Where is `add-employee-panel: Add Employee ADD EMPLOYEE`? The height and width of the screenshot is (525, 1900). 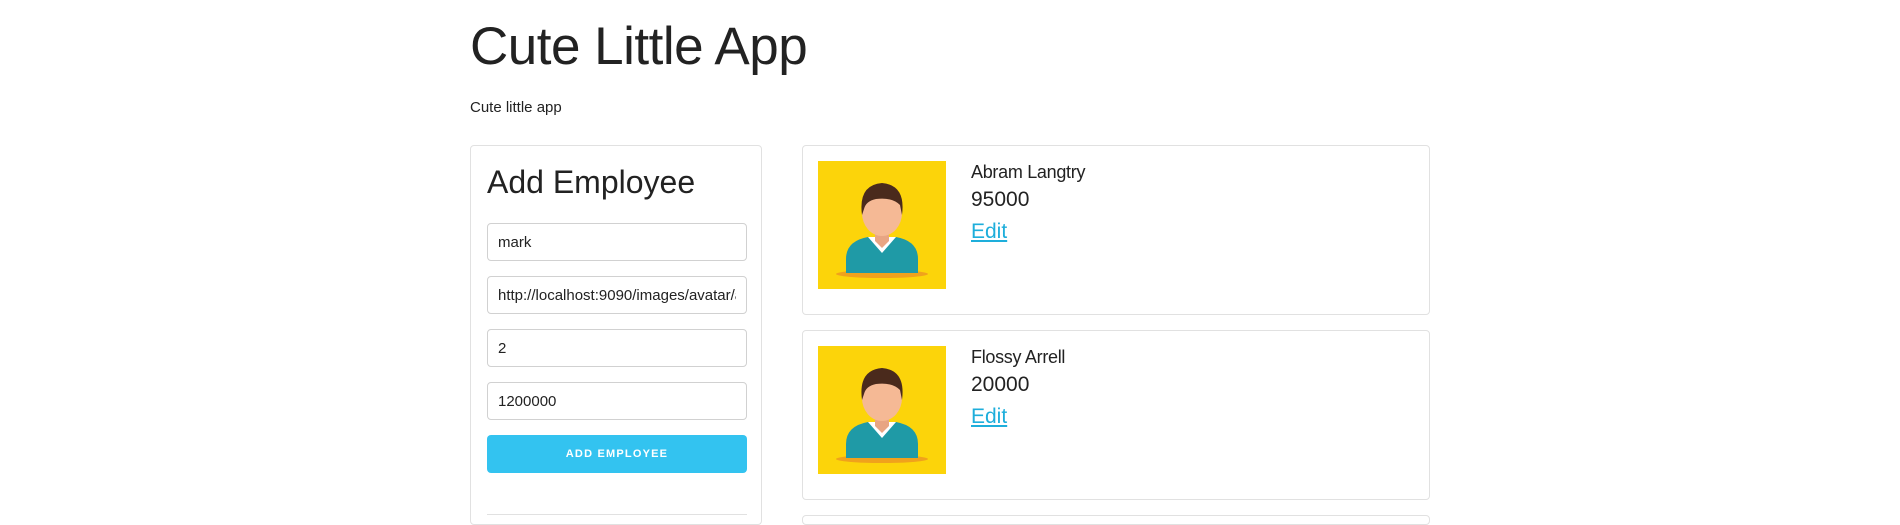 add-employee-panel: Add Employee ADD EMPLOYEE is located at coordinates (616, 335).